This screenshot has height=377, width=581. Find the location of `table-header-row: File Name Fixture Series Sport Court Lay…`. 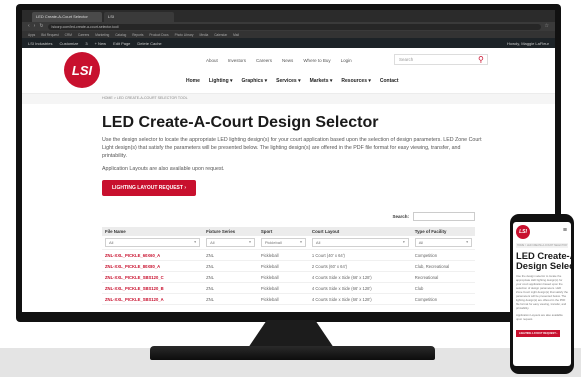

table-header-row: File Name Fixture Series Sport Court Lay… is located at coordinates (288, 231).